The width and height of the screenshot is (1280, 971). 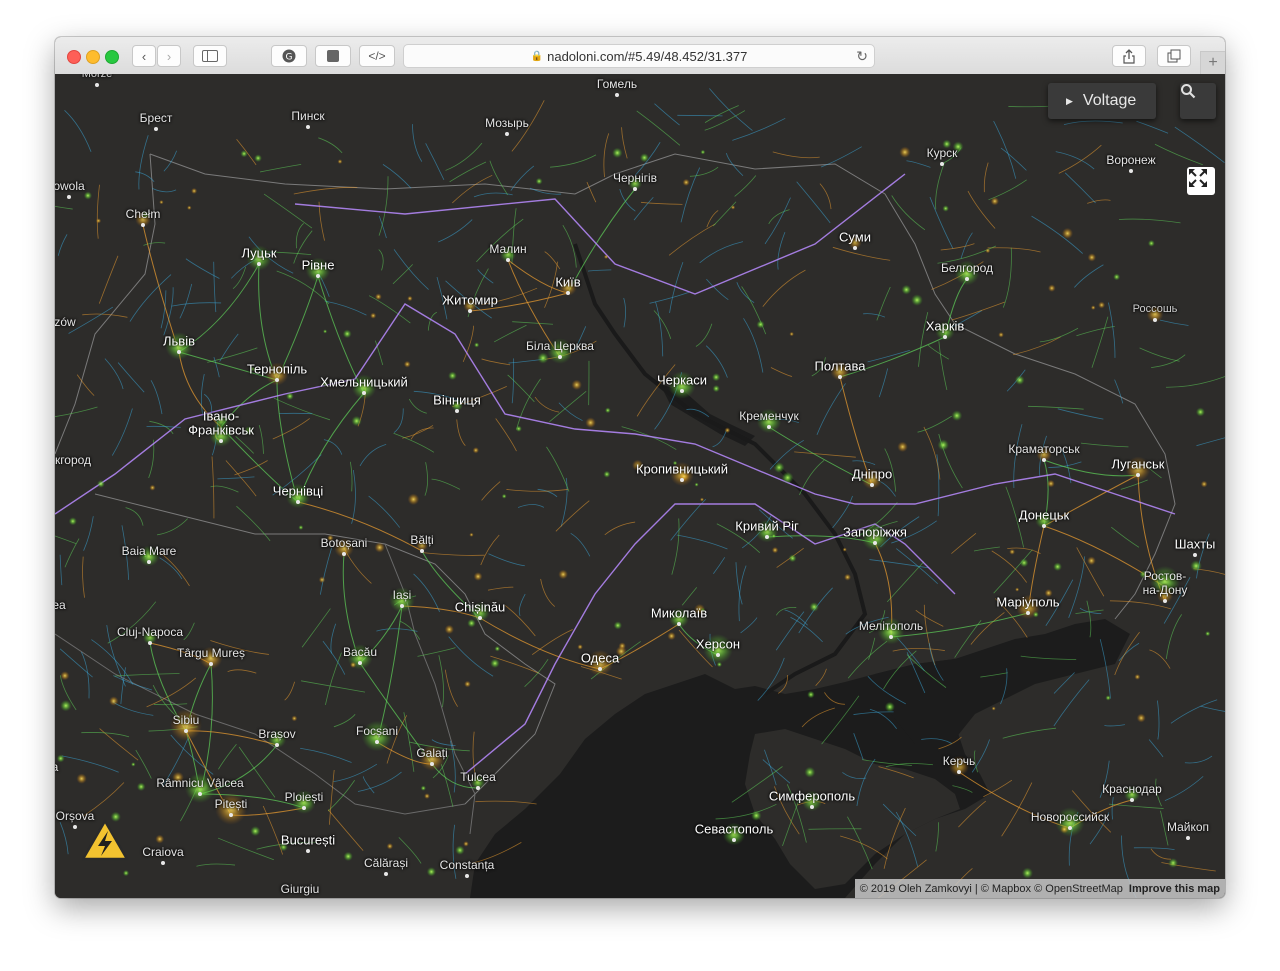 I want to click on forward-button: ›, so click(x=169, y=56).